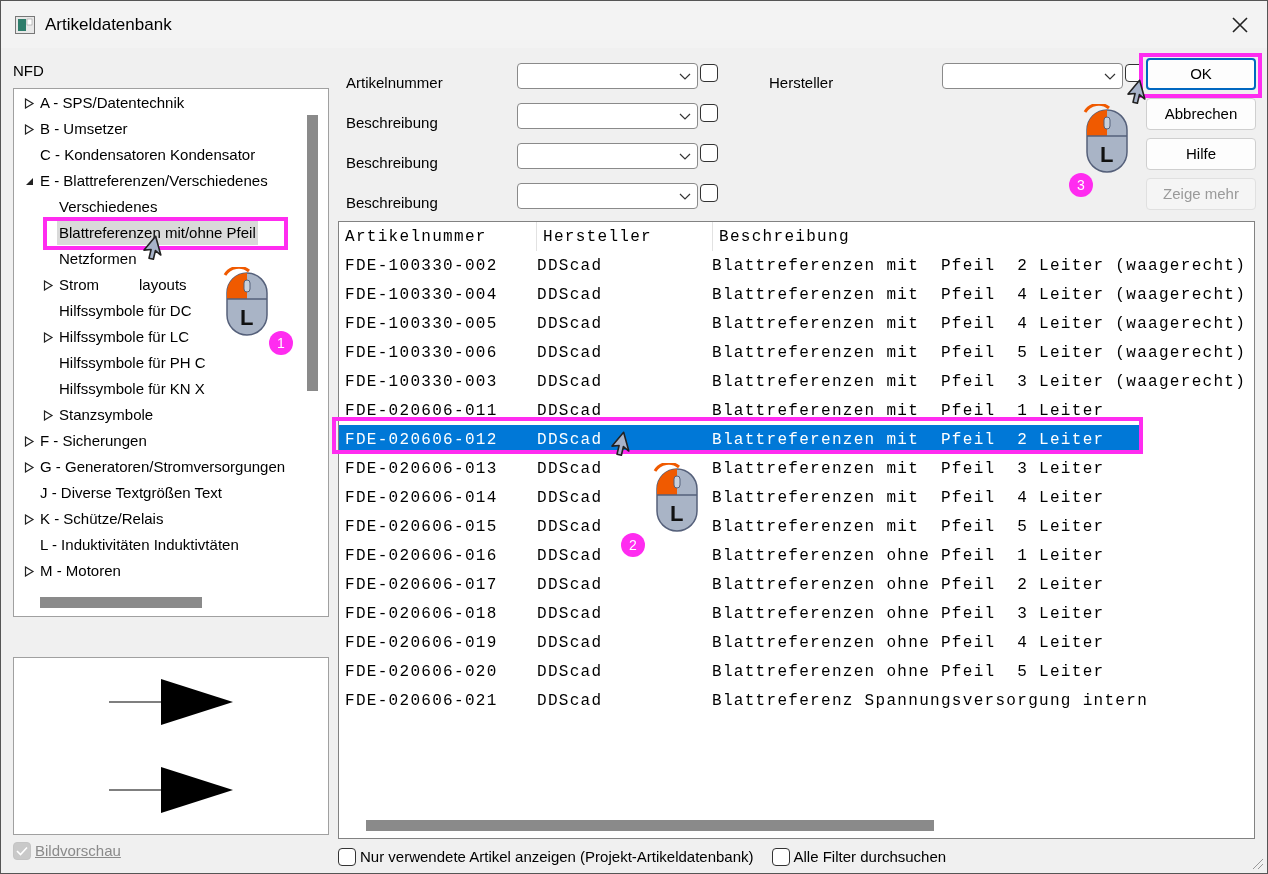 The height and width of the screenshot is (874, 1268). Describe the element at coordinates (908, 469) in the screenshot. I see `table-cell-text: Blattreferenzen mit Pfeil 3 Leiter` at that location.